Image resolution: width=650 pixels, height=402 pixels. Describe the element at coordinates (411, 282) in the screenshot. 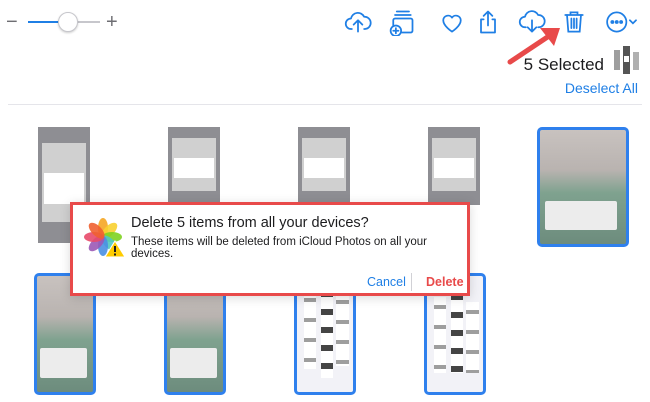

I see `button-separator` at that location.